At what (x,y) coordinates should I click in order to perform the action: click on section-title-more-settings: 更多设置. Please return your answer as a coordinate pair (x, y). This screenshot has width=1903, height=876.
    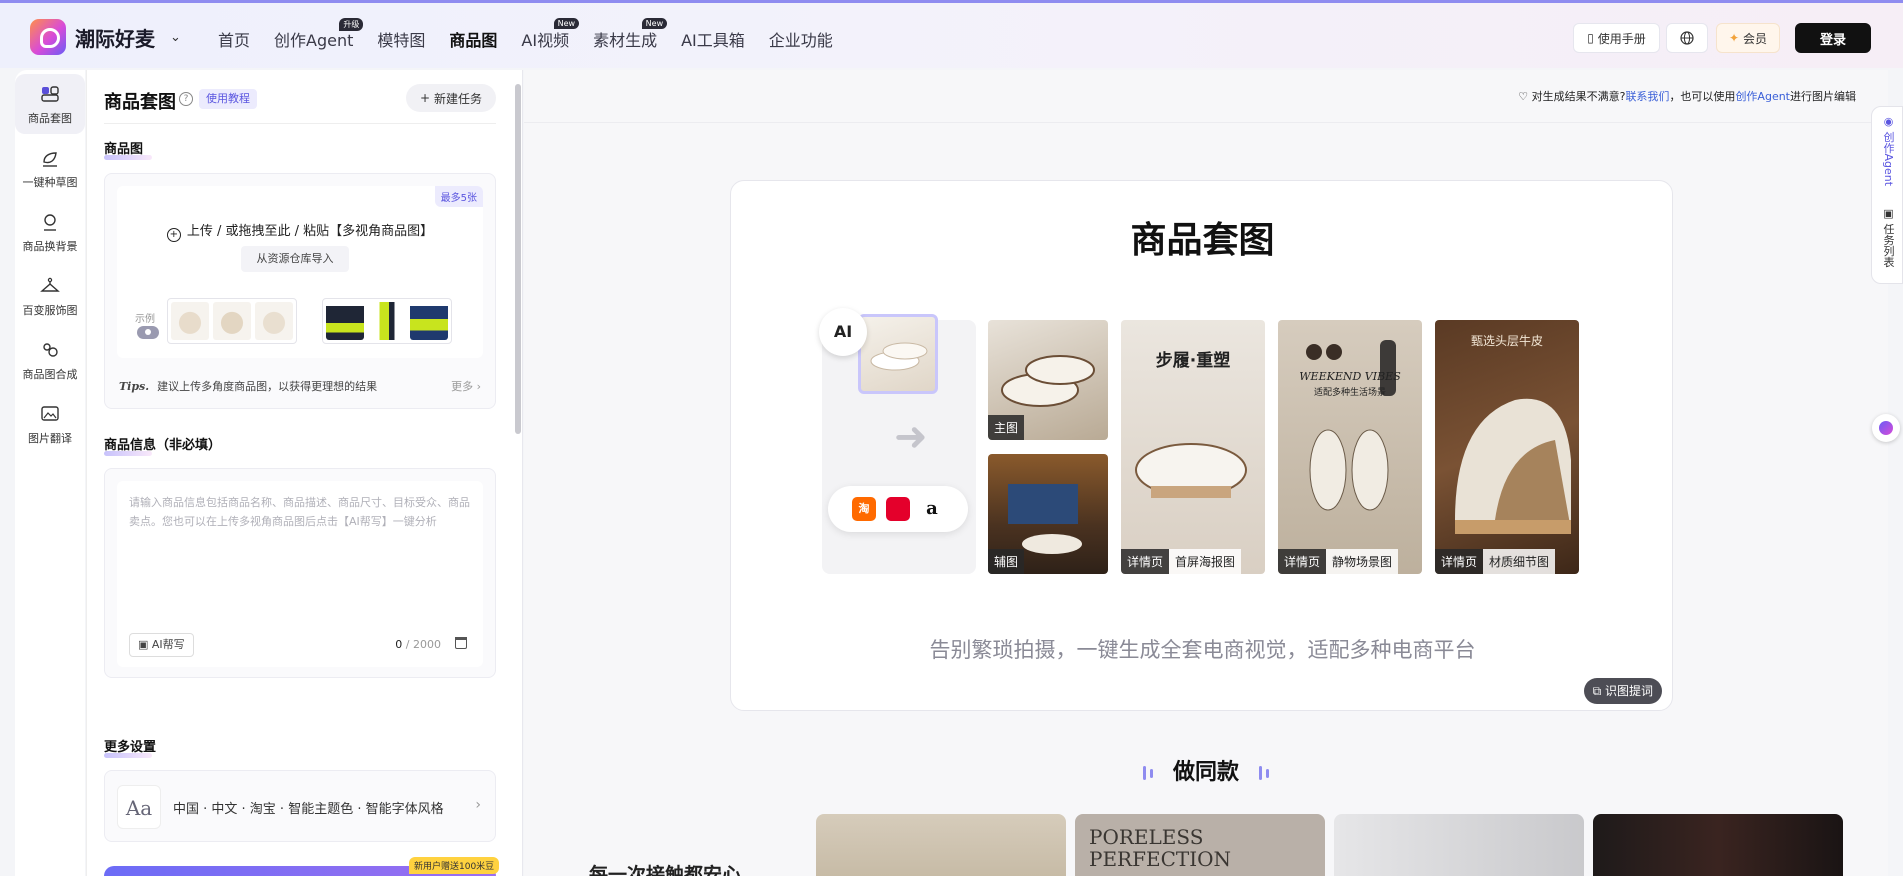
    Looking at the image, I should click on (130, 747).